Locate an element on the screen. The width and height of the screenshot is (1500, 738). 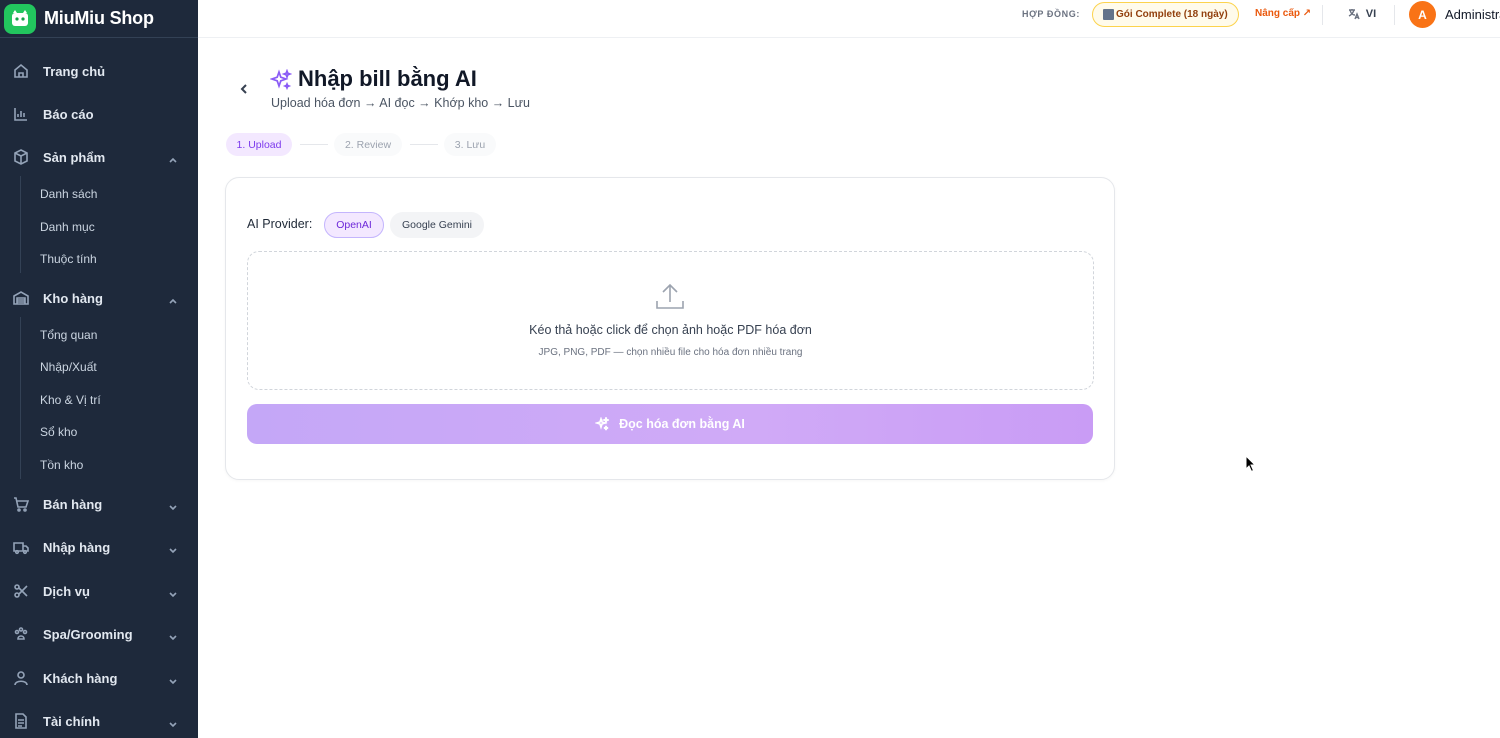
warehouse-icon is located at coordinates (21, 298).